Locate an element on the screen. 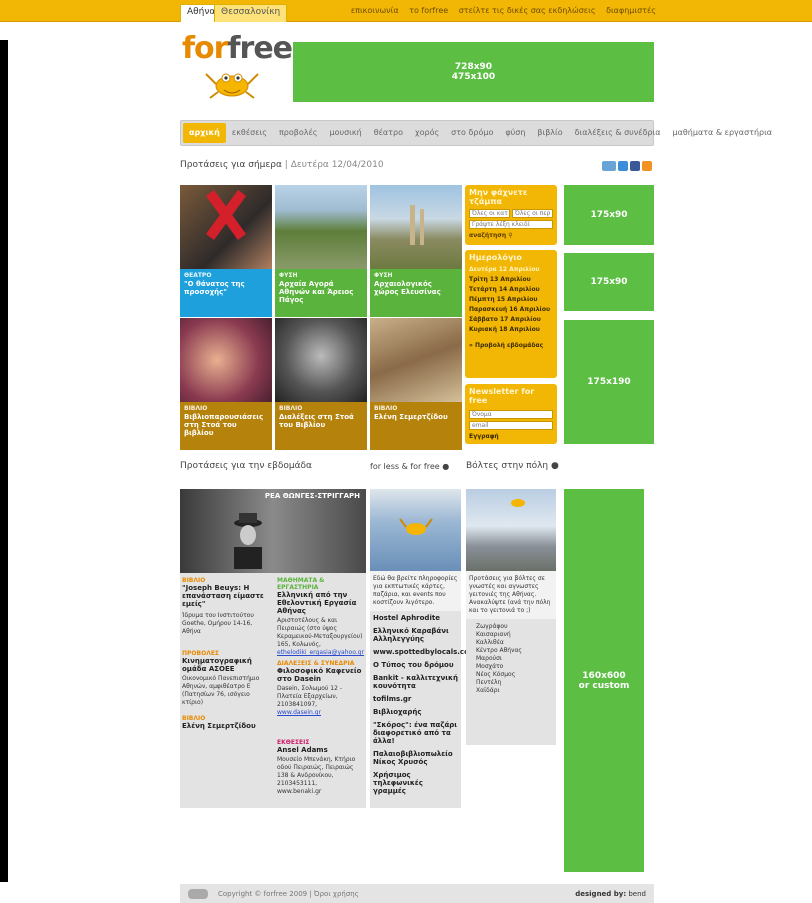  week-view-link: » Προβολή εβδομάδας is located at coordinates (511, 346).